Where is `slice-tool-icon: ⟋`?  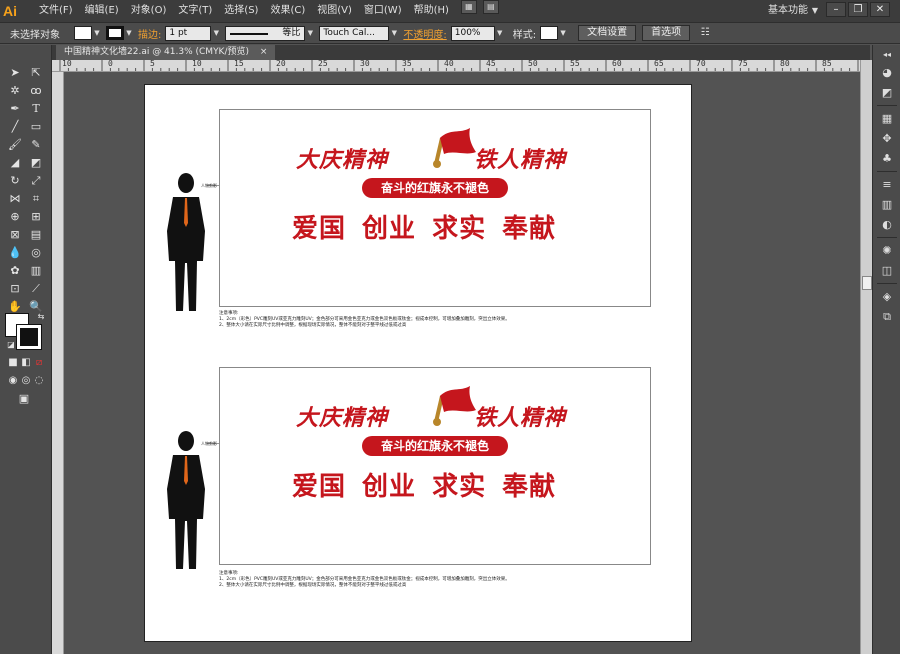 slice-tool-icon: ⟋ is located at coordinates (36, 289).